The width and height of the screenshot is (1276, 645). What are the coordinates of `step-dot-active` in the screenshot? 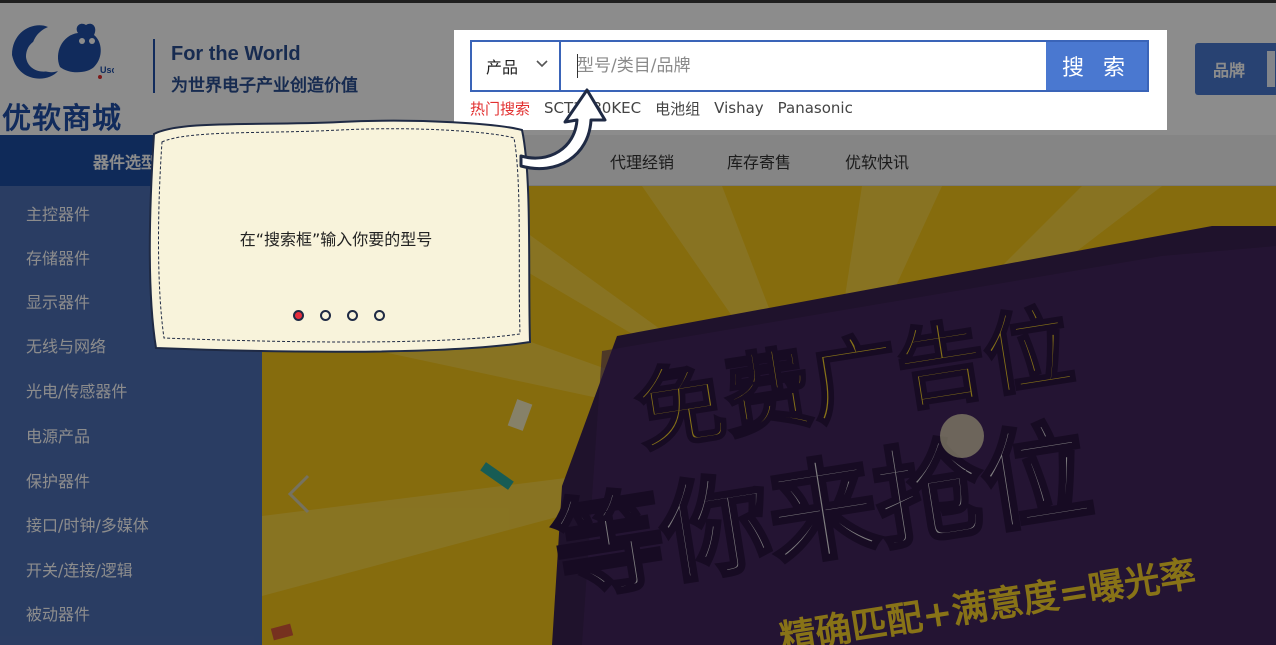 It's located at (298, 315).